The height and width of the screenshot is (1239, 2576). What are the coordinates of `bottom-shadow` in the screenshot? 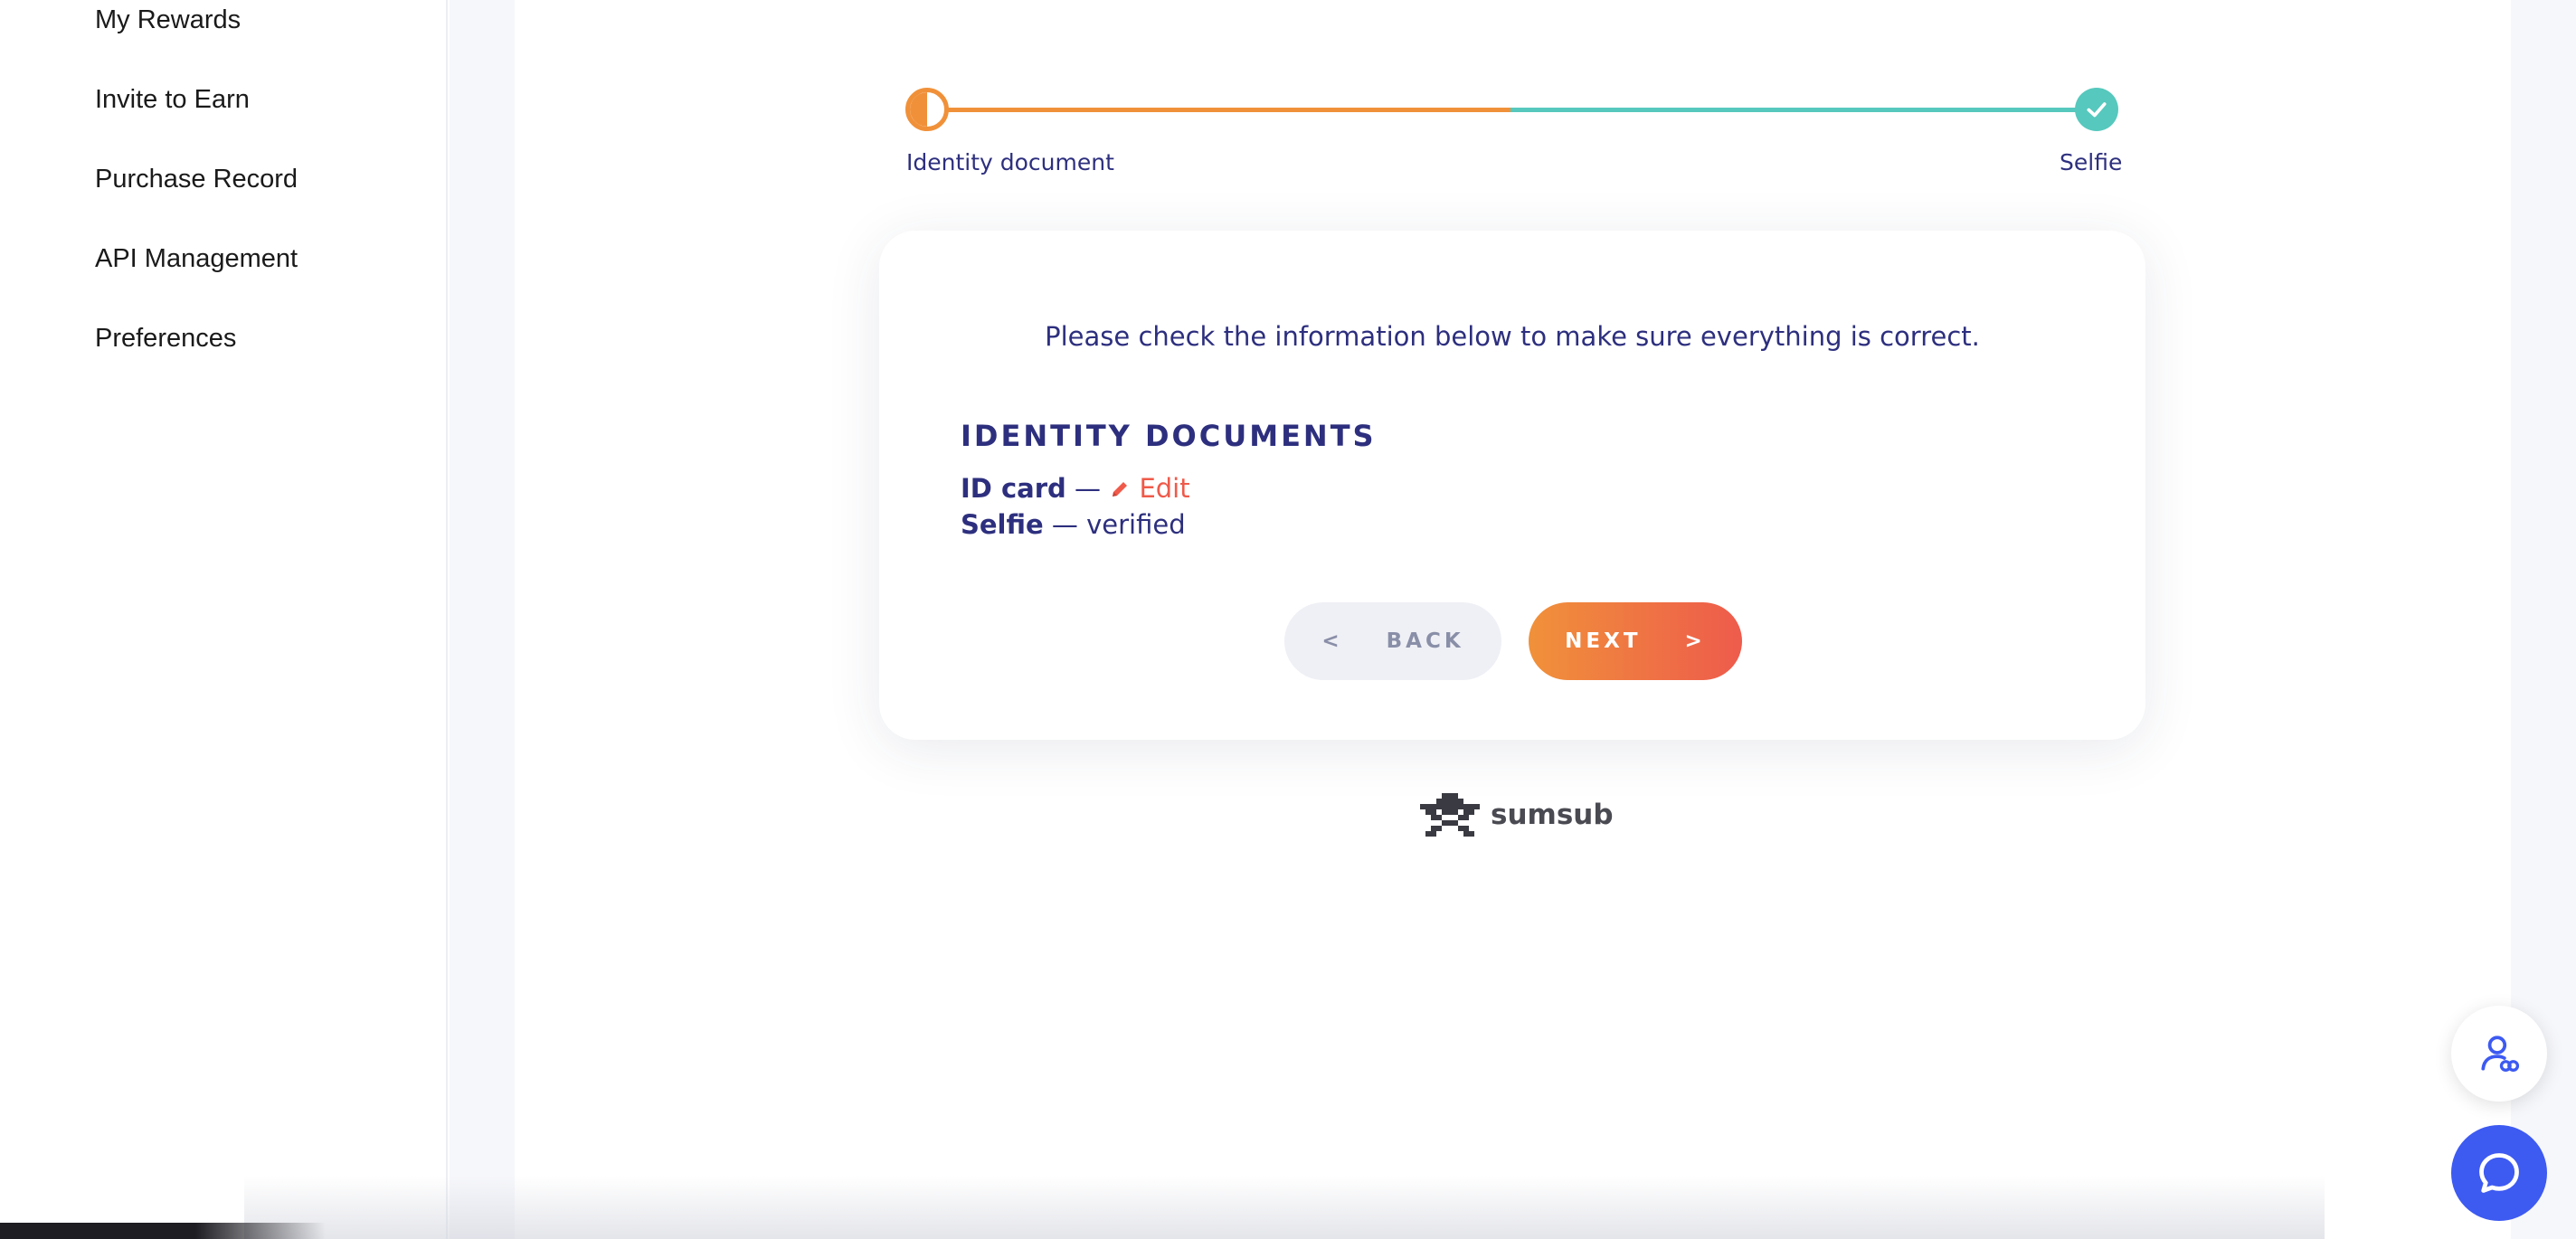 It's located at (1284, 1207).